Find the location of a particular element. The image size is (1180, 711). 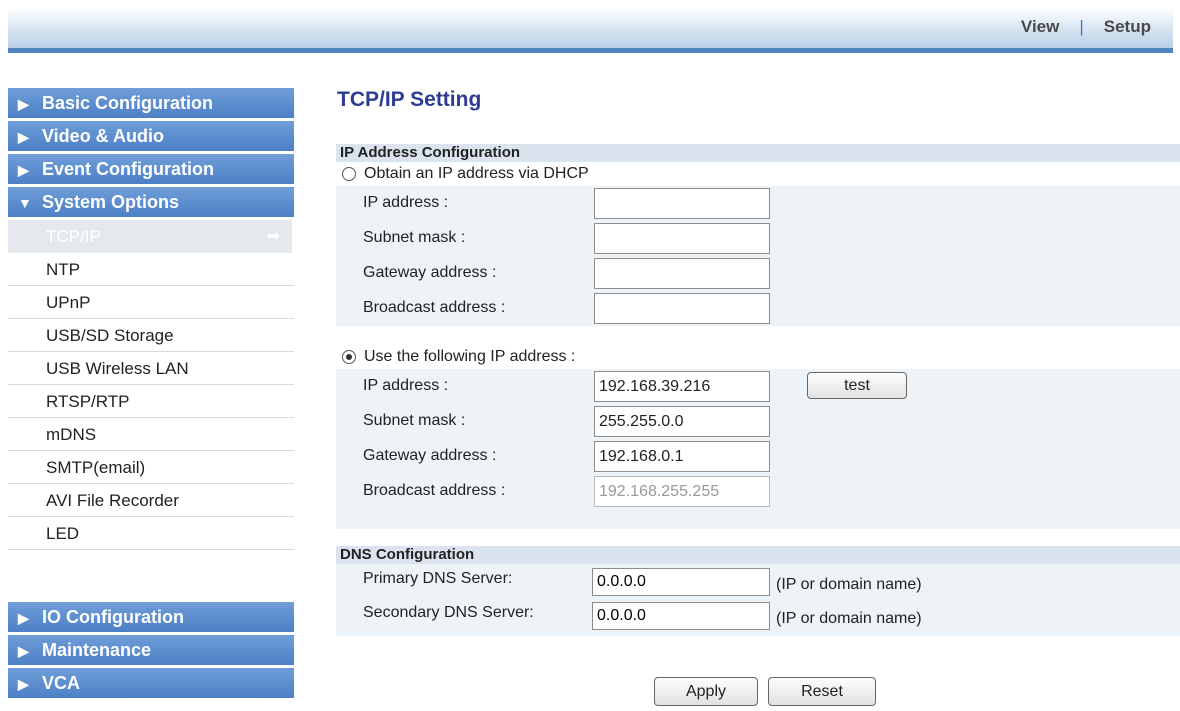

menu-label: System Options is located at coordinates (111, 202).